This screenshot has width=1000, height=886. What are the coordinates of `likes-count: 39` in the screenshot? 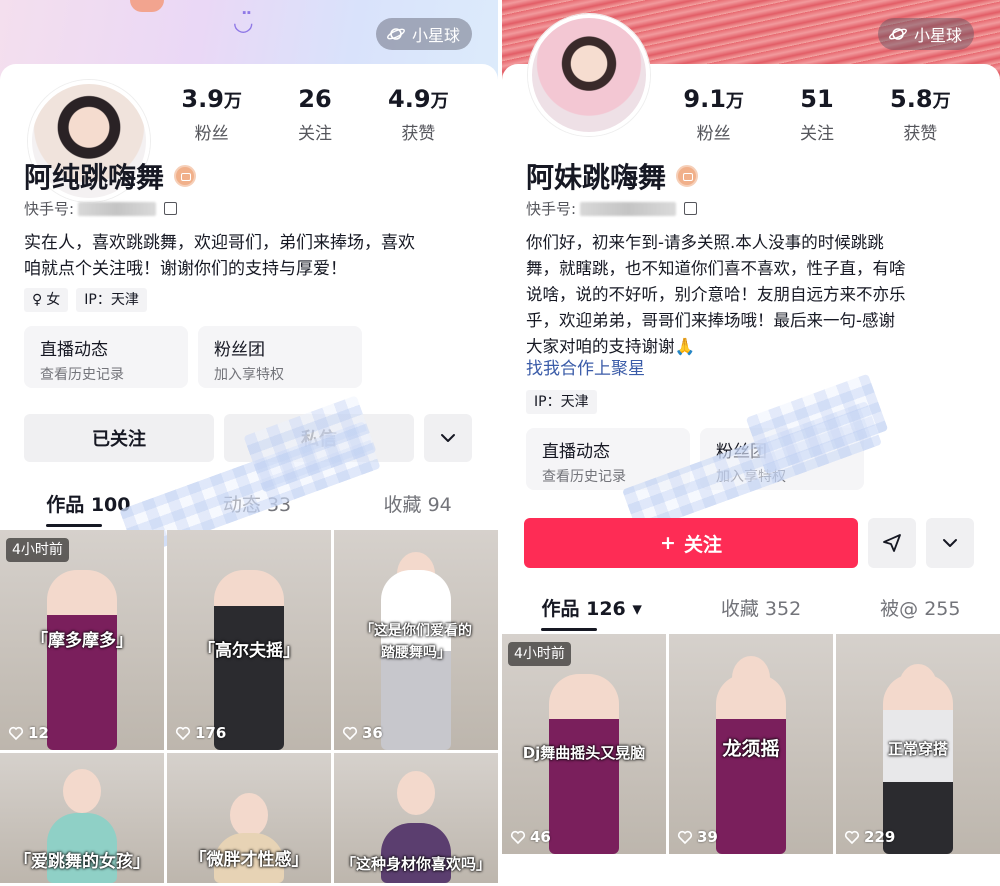 It's located at (707, 837).